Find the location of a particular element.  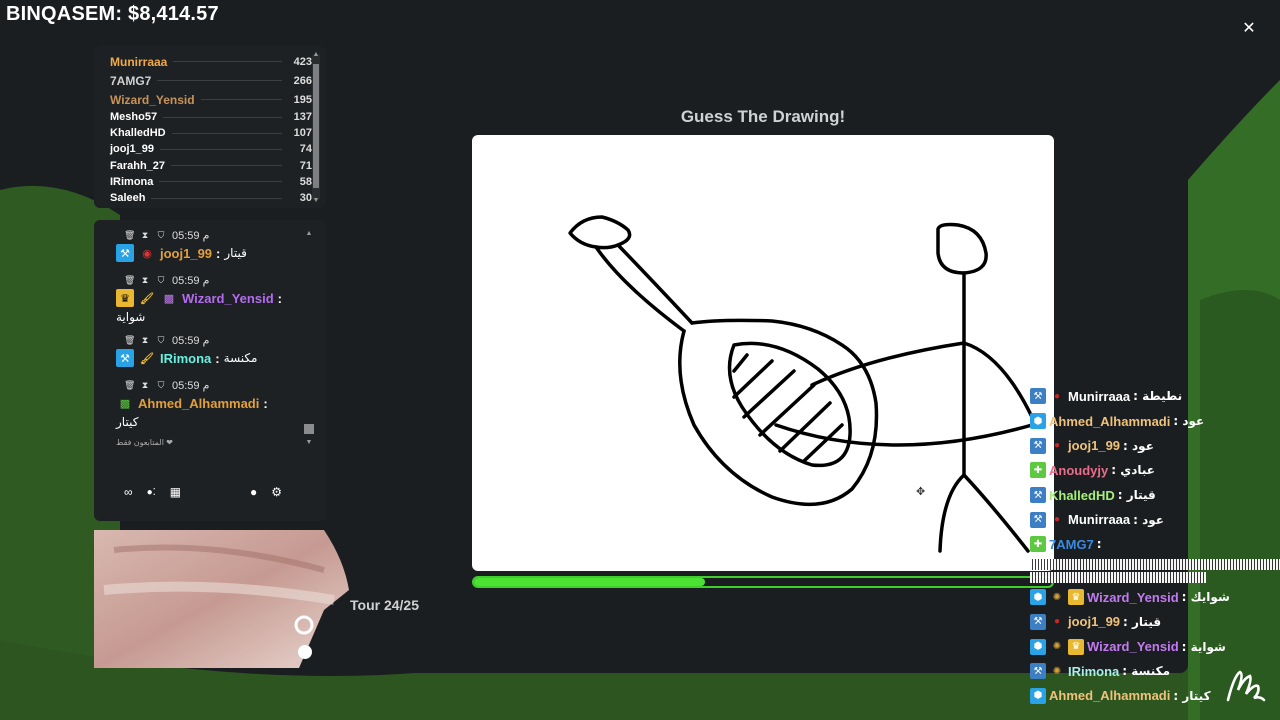

leaderboard-row: Munirraaa 423 is located at coordinates (211, 61).